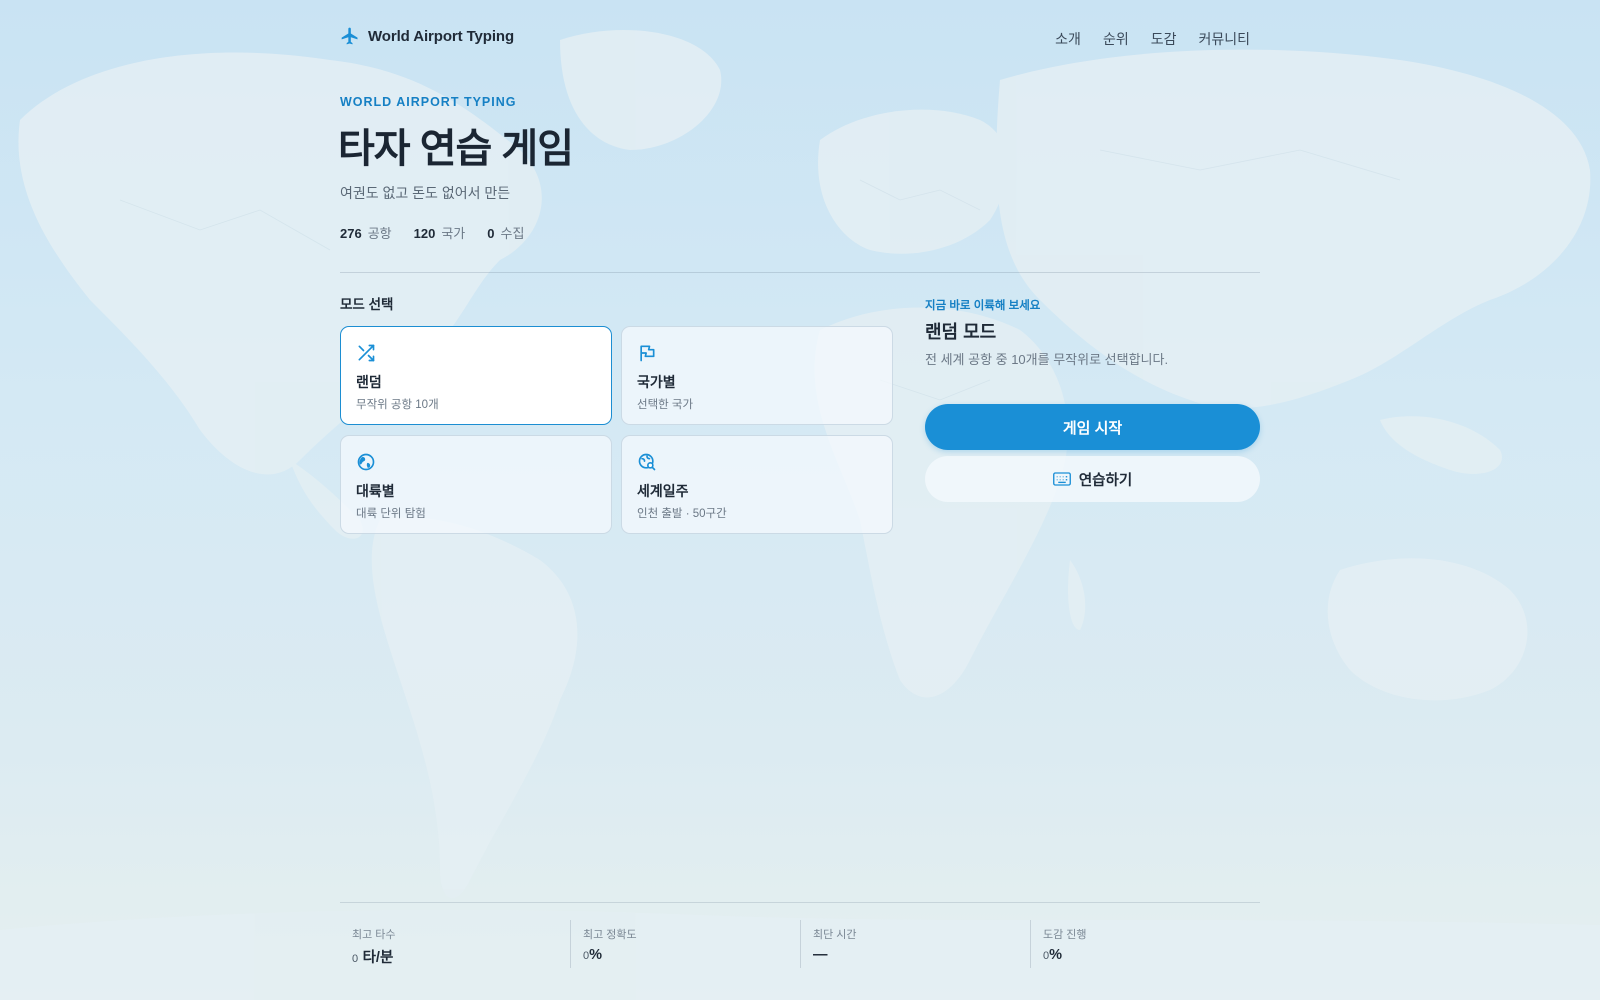  Describe the element at coordinates (476, 484) in the screenshot. I see `mode-card-continent: 대륙별 대륙 단위 탐험` at that location.